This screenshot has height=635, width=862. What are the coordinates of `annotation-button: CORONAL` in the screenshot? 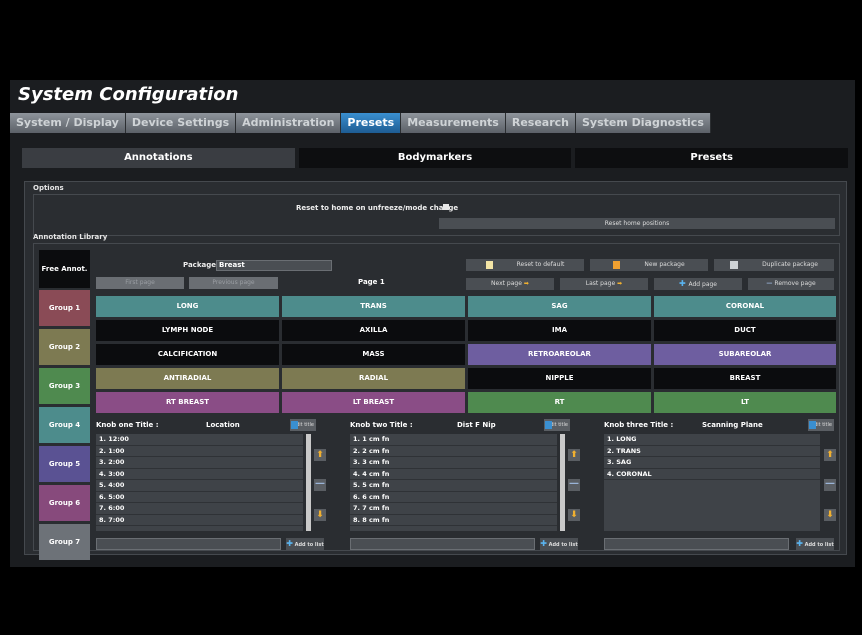 It's located at (745, 306).